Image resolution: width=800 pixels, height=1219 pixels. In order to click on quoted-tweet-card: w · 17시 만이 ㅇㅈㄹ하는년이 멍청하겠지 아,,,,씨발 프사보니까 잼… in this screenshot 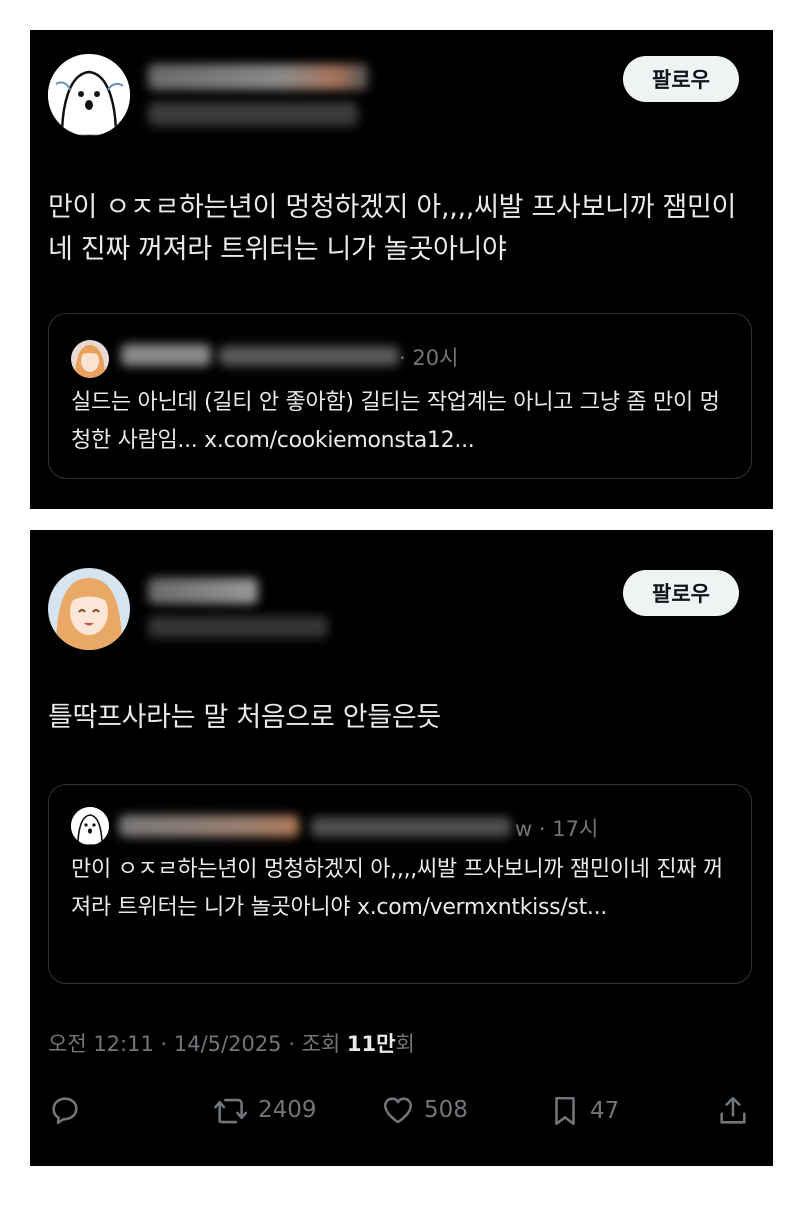, I will do `click(400, 884)`.